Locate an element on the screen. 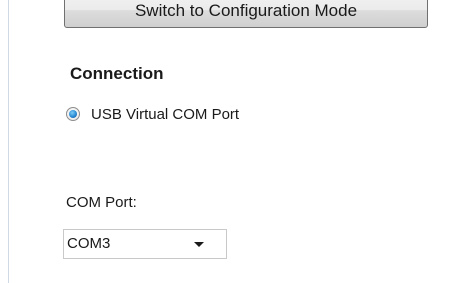 Image resolution: width=454 pixels, height=283 pixels. chevron-down-icon is located at coordinates (199, 244).